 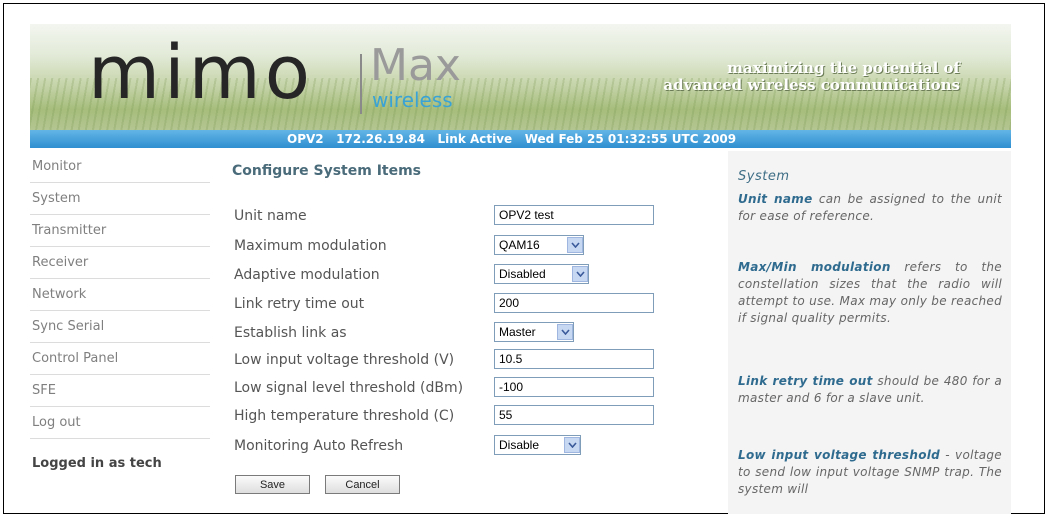 I want to click on tagline-line1: maximizing the potential of, so click(x=843, y=68).